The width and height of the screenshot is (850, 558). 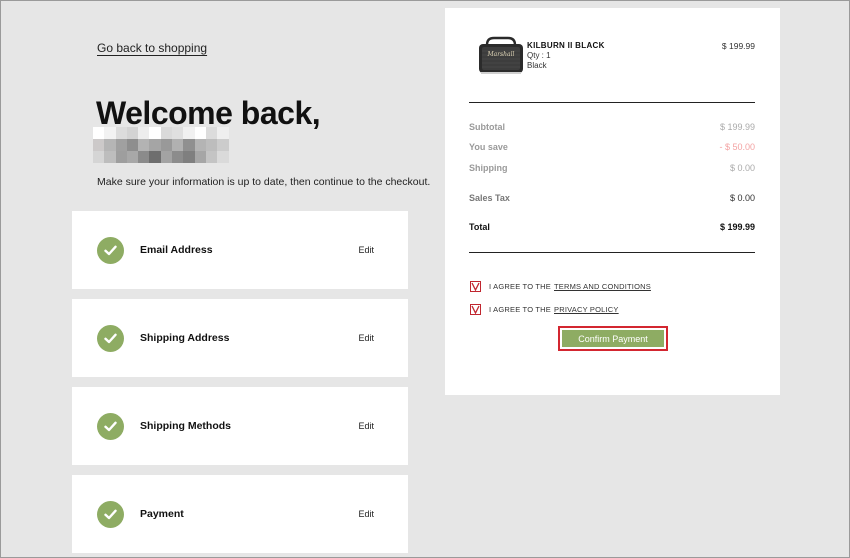 What do you see at coordinates (488, 168) in the screenshot?
I see `shipping-label: Shipping` at bounding box center [488, 168].